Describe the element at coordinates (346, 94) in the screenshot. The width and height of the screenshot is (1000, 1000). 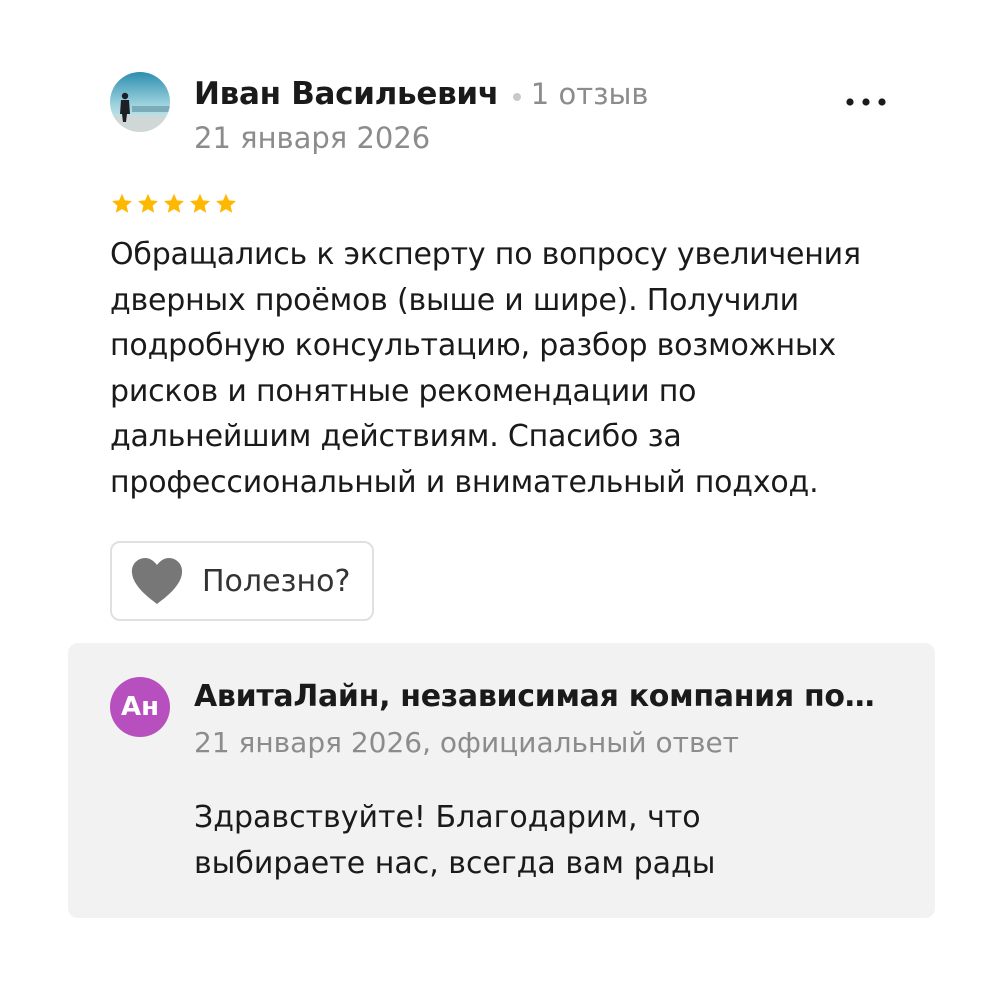
I see `author-name: Иван Васильевич` at that location.